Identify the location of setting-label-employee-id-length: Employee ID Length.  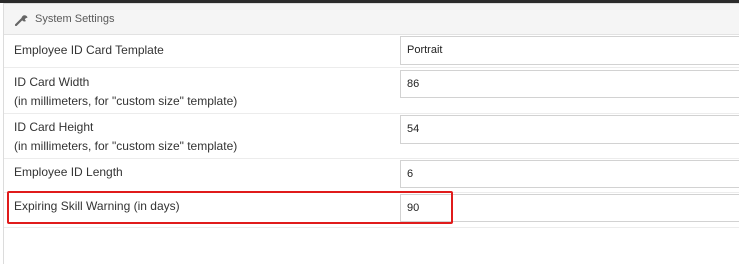
(68, 172).